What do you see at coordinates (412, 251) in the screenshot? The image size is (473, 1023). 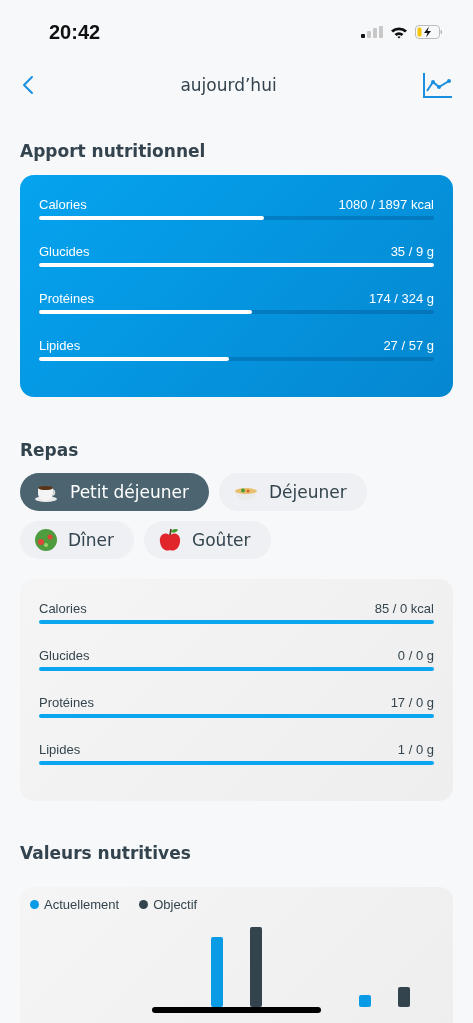 I see `nutrient-reading: 35 / 9 g` at bounding box center [412, 251].